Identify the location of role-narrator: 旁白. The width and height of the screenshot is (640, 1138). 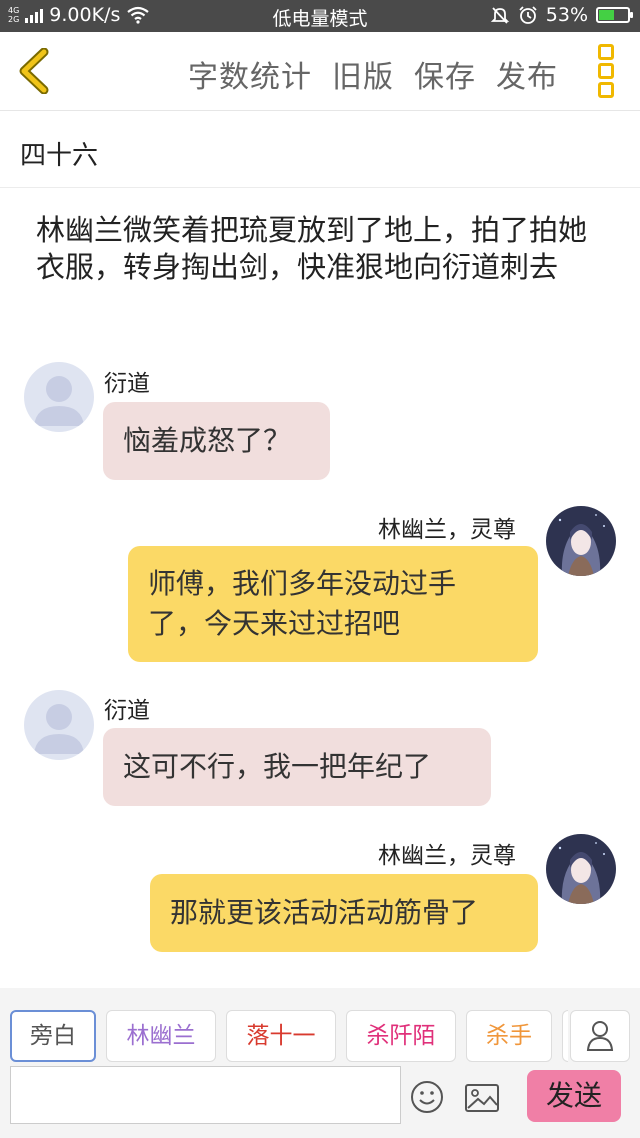
(53, 1036).